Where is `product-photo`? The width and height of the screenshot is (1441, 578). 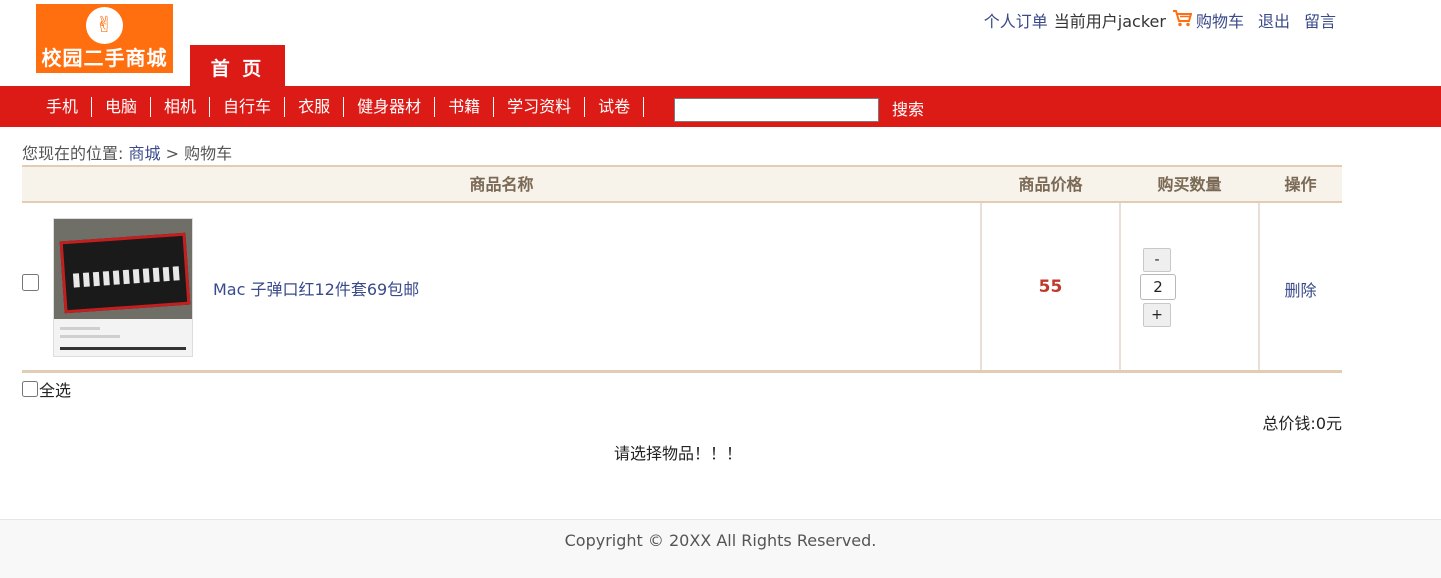 product-photo is located at coordinates (123, 269).